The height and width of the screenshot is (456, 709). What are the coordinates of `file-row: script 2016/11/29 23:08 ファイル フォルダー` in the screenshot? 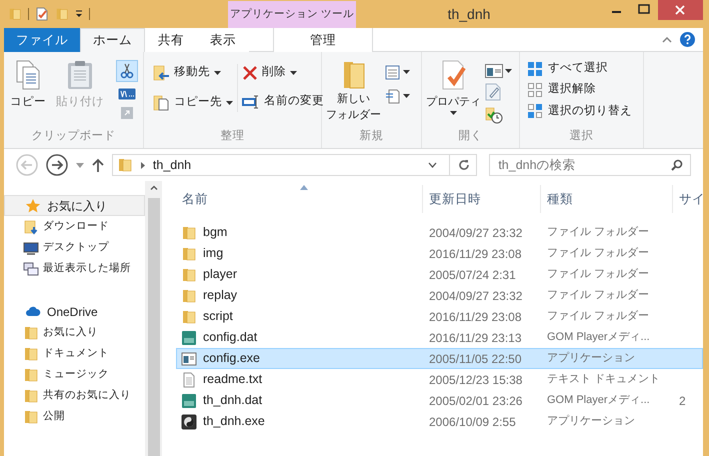 It's located at (439, 316).